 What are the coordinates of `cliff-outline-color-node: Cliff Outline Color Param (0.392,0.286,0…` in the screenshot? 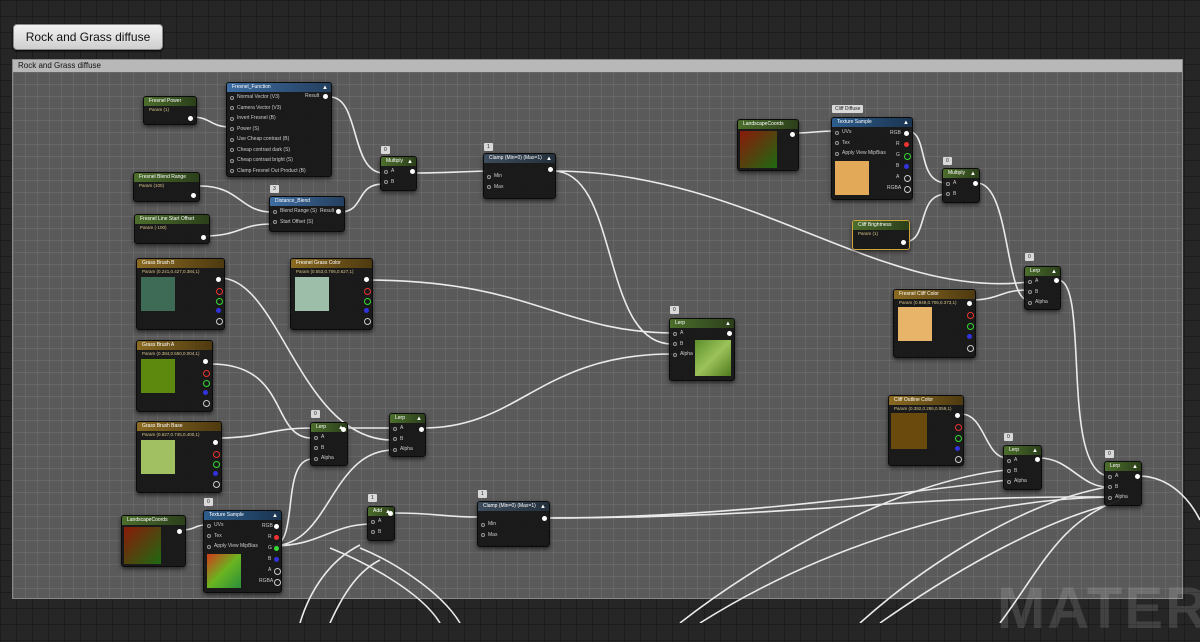 It's located at (926, 430).